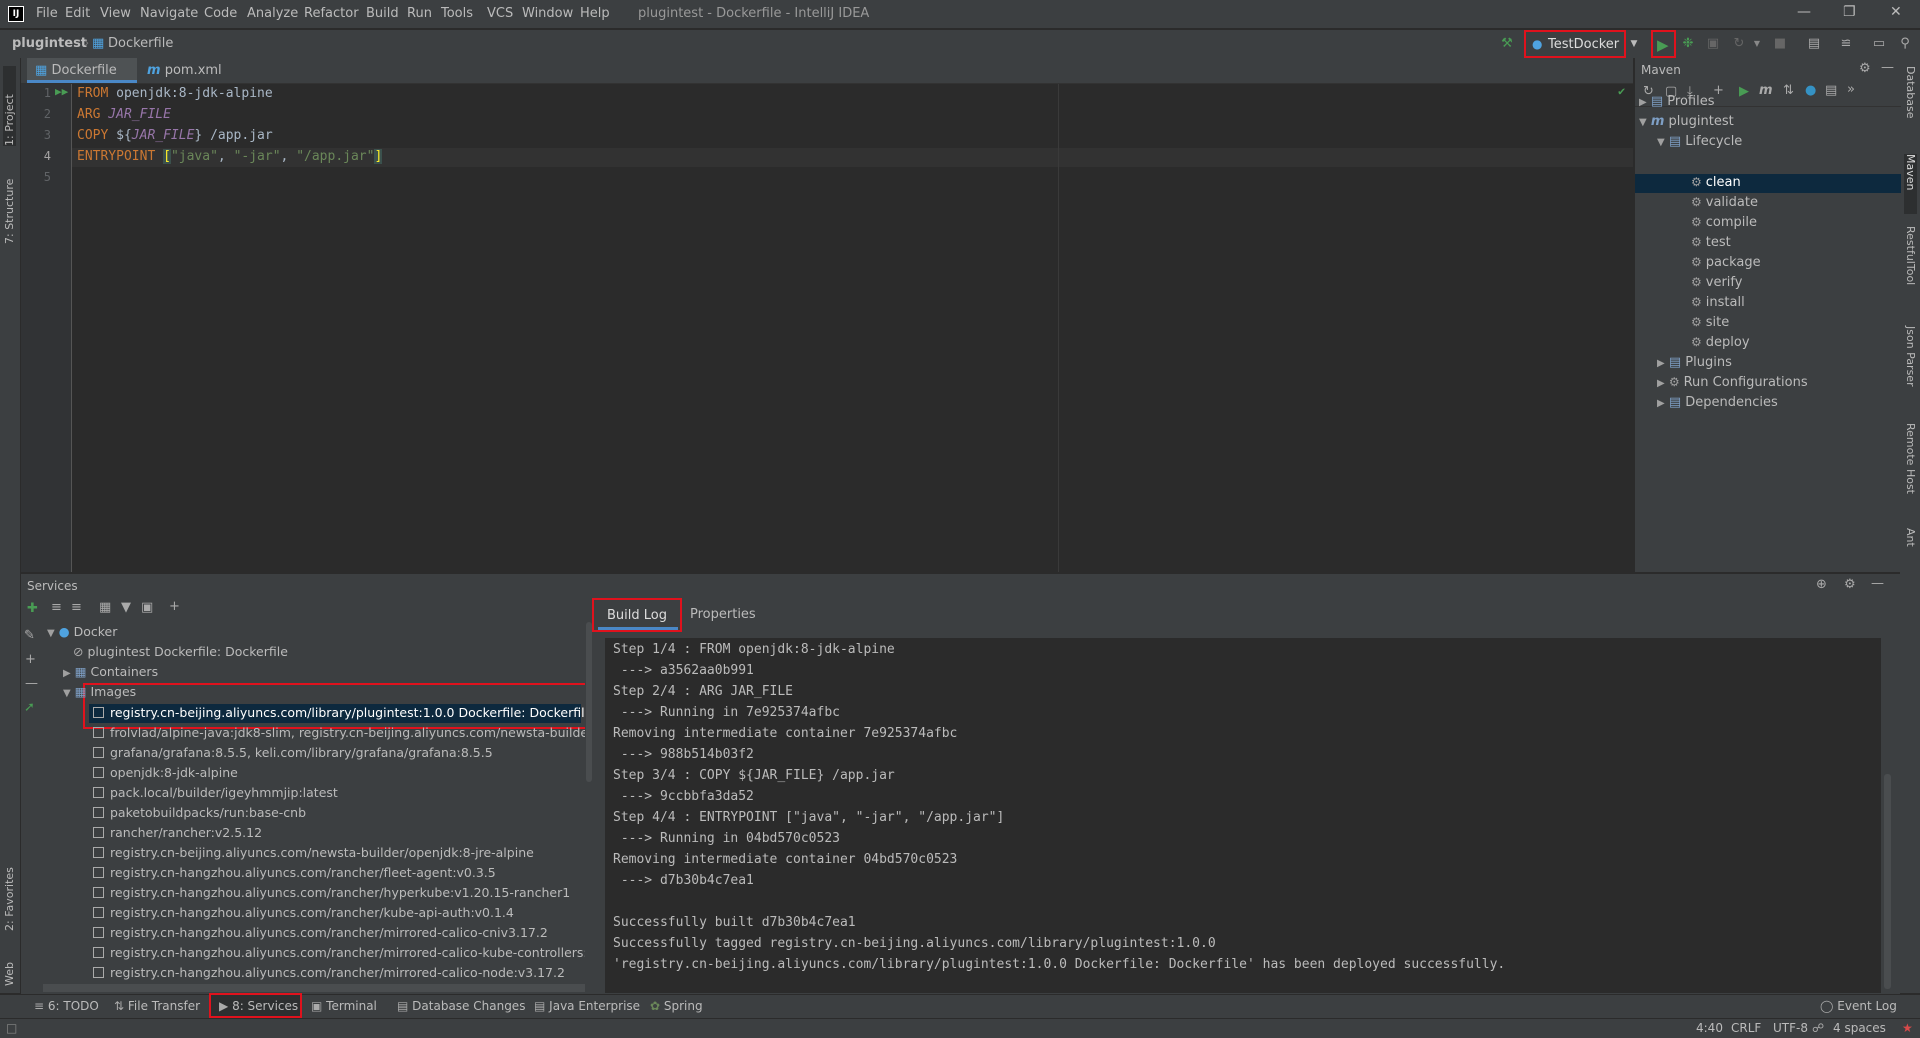  Describe the element at coordinates (9, 106) in the screenshot. I see `project-tool-button: 1: Project` at that location.